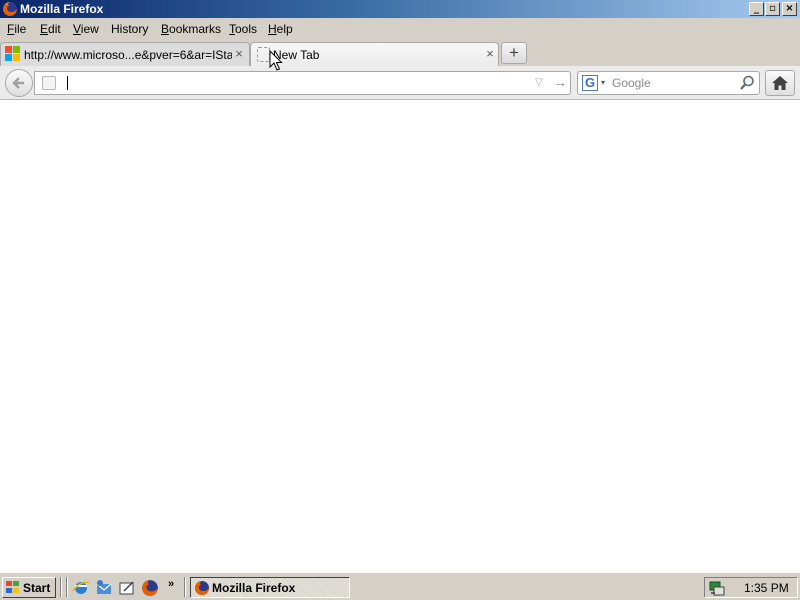 The height and width of the screenshot is (600, 800). Describe the element at coordinates (129, 29) in the screenshot. I see `menu-history: History` at that location.